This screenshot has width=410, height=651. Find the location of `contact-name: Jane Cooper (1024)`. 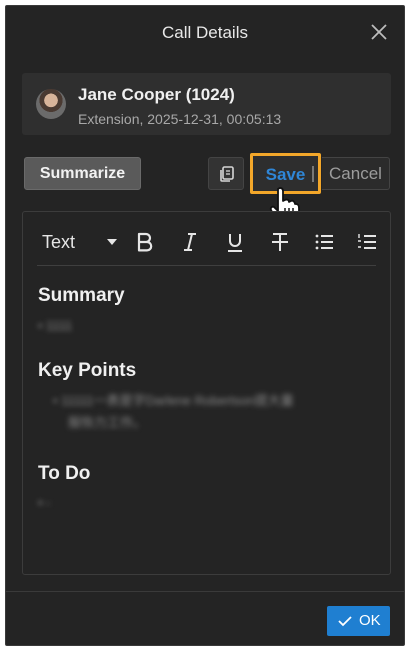

contact-name: Jane Cooper (1024) is located at coordinates (156, 94).